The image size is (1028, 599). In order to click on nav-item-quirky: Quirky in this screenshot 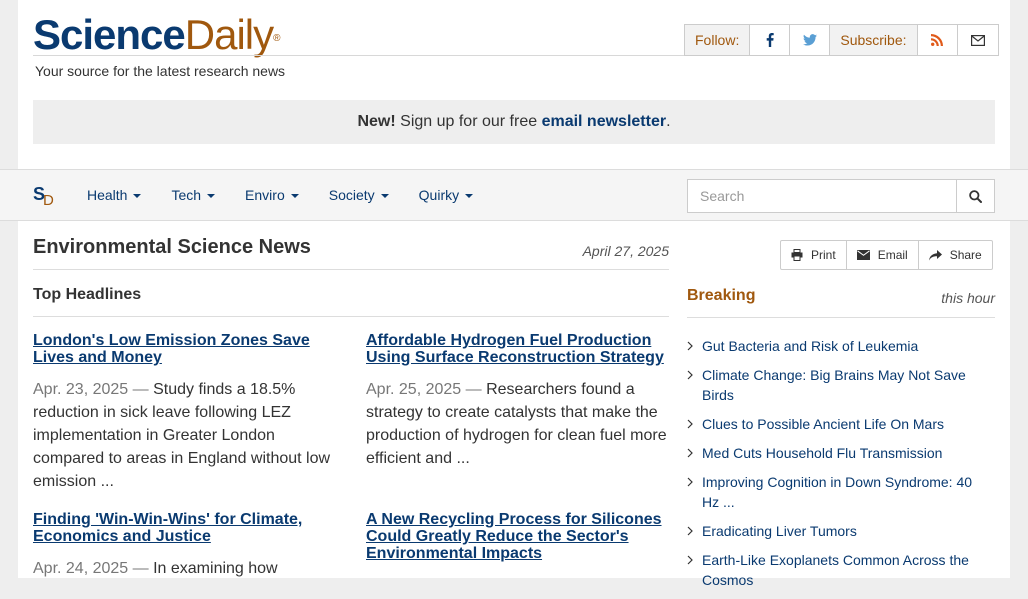, I will do `click(446, 195)`.